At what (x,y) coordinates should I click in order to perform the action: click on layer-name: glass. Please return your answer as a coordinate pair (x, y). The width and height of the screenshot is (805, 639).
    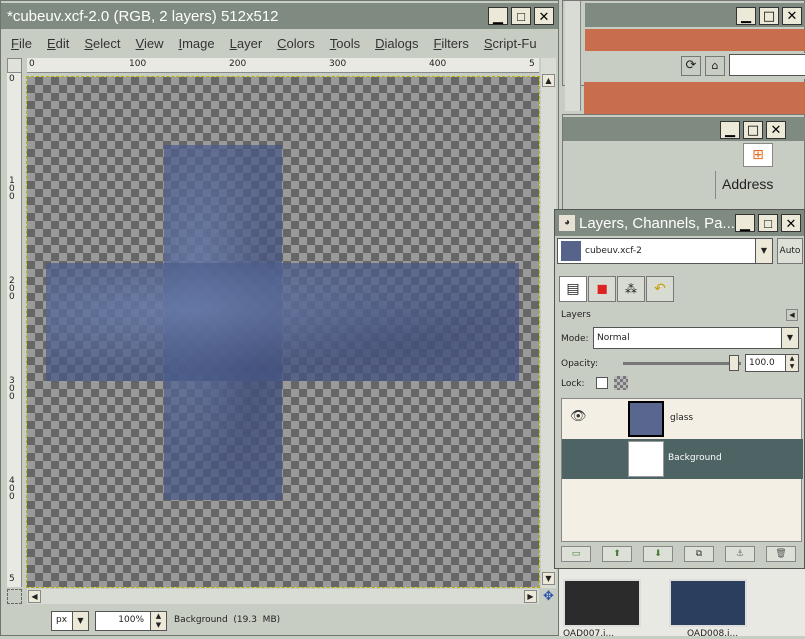
    Looking at the image, I should click on (682, 418).